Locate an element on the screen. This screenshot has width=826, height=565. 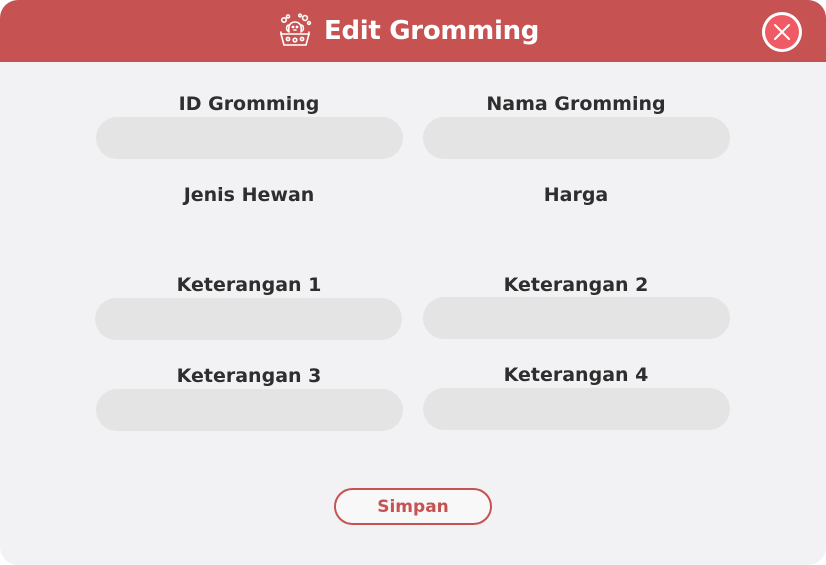
label-keterangan-4: Keterangan 4 is located at coordinates (576, 375).